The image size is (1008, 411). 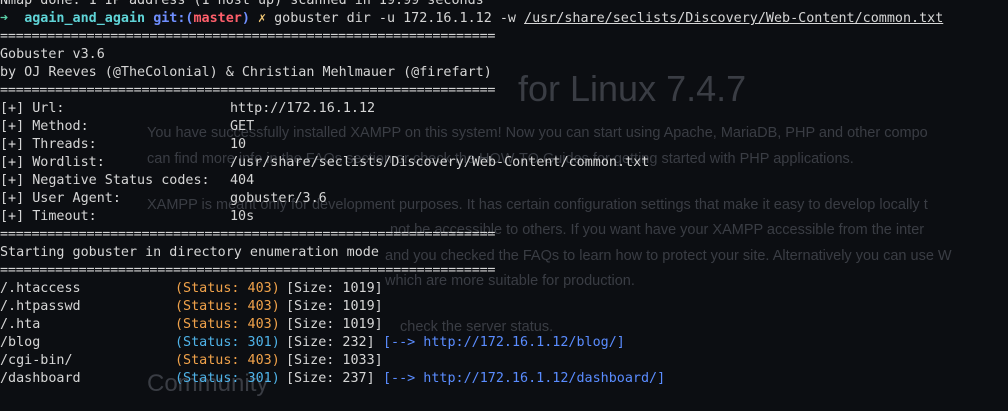 What do you see at coordinates (36, 360) in the screenshot?
I see `result-path: /cgi-bin/` at bounding box center [36, 360].